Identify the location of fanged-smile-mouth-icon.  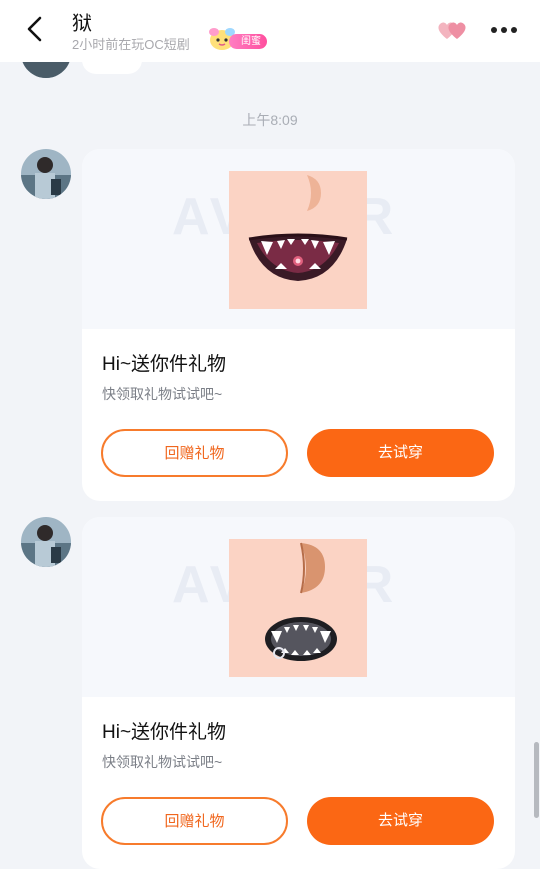
(298, 240).